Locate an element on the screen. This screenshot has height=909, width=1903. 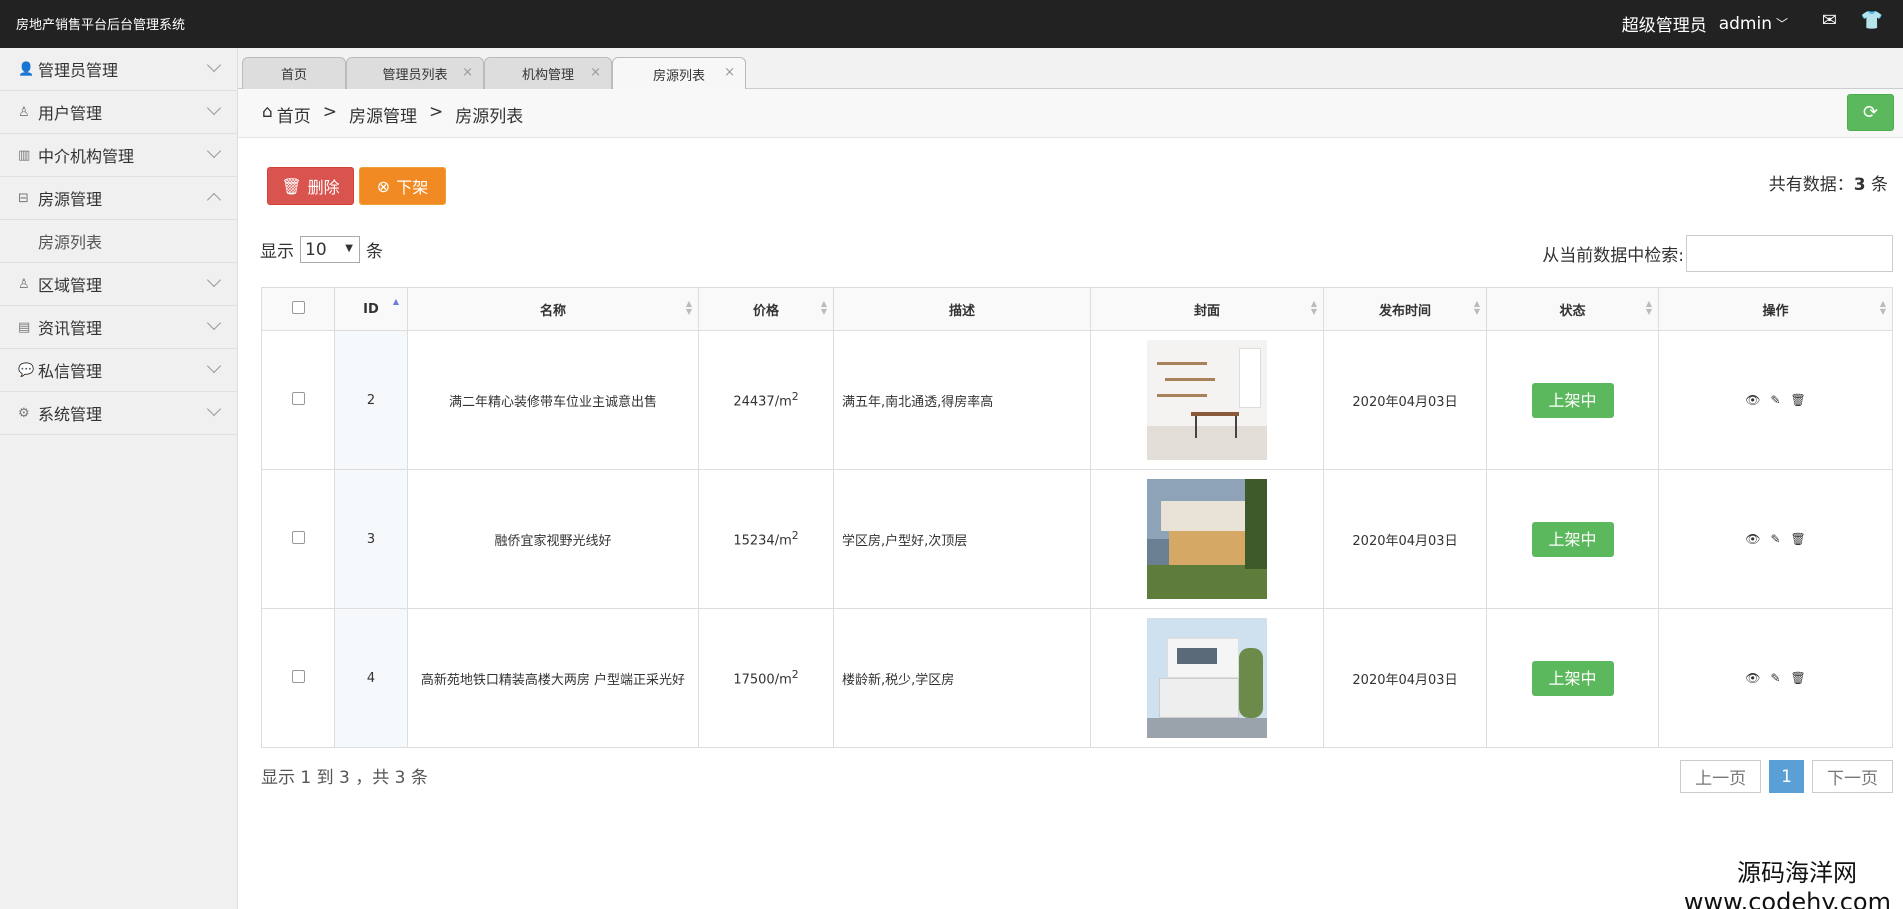
breadcrumb: ⌂ 首页 > 房源管理 > 房源列表 is located at coordinates (392, 114).